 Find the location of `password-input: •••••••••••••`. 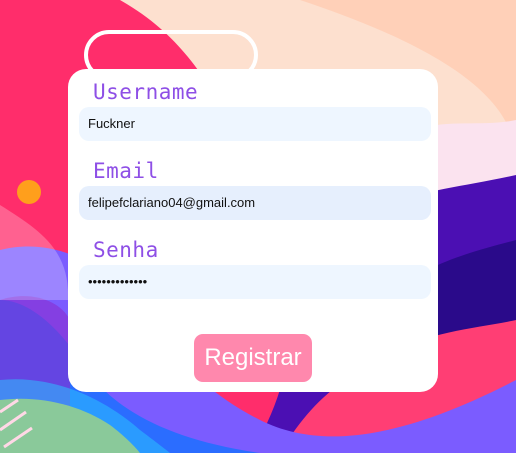

password-input: ••••••••••••• is located at coordinates (255, 282).